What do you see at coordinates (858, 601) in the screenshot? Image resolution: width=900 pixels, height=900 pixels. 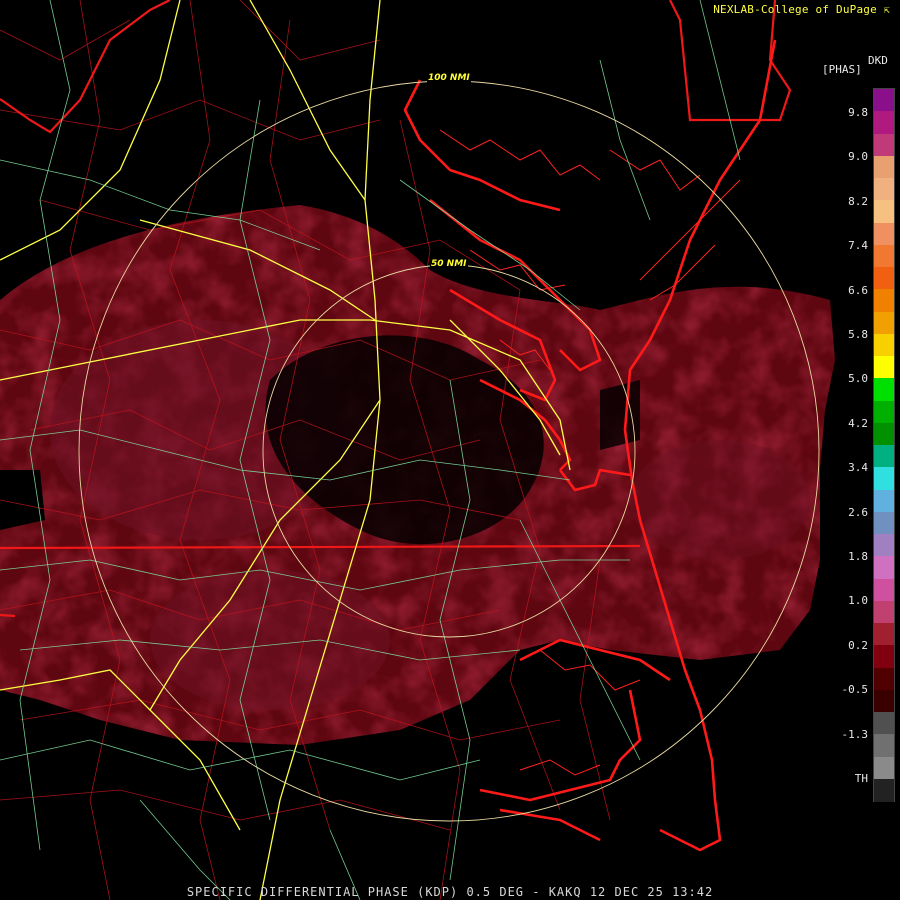 I see `color-scale-label: 1.0` at bounding box center [858, 601].